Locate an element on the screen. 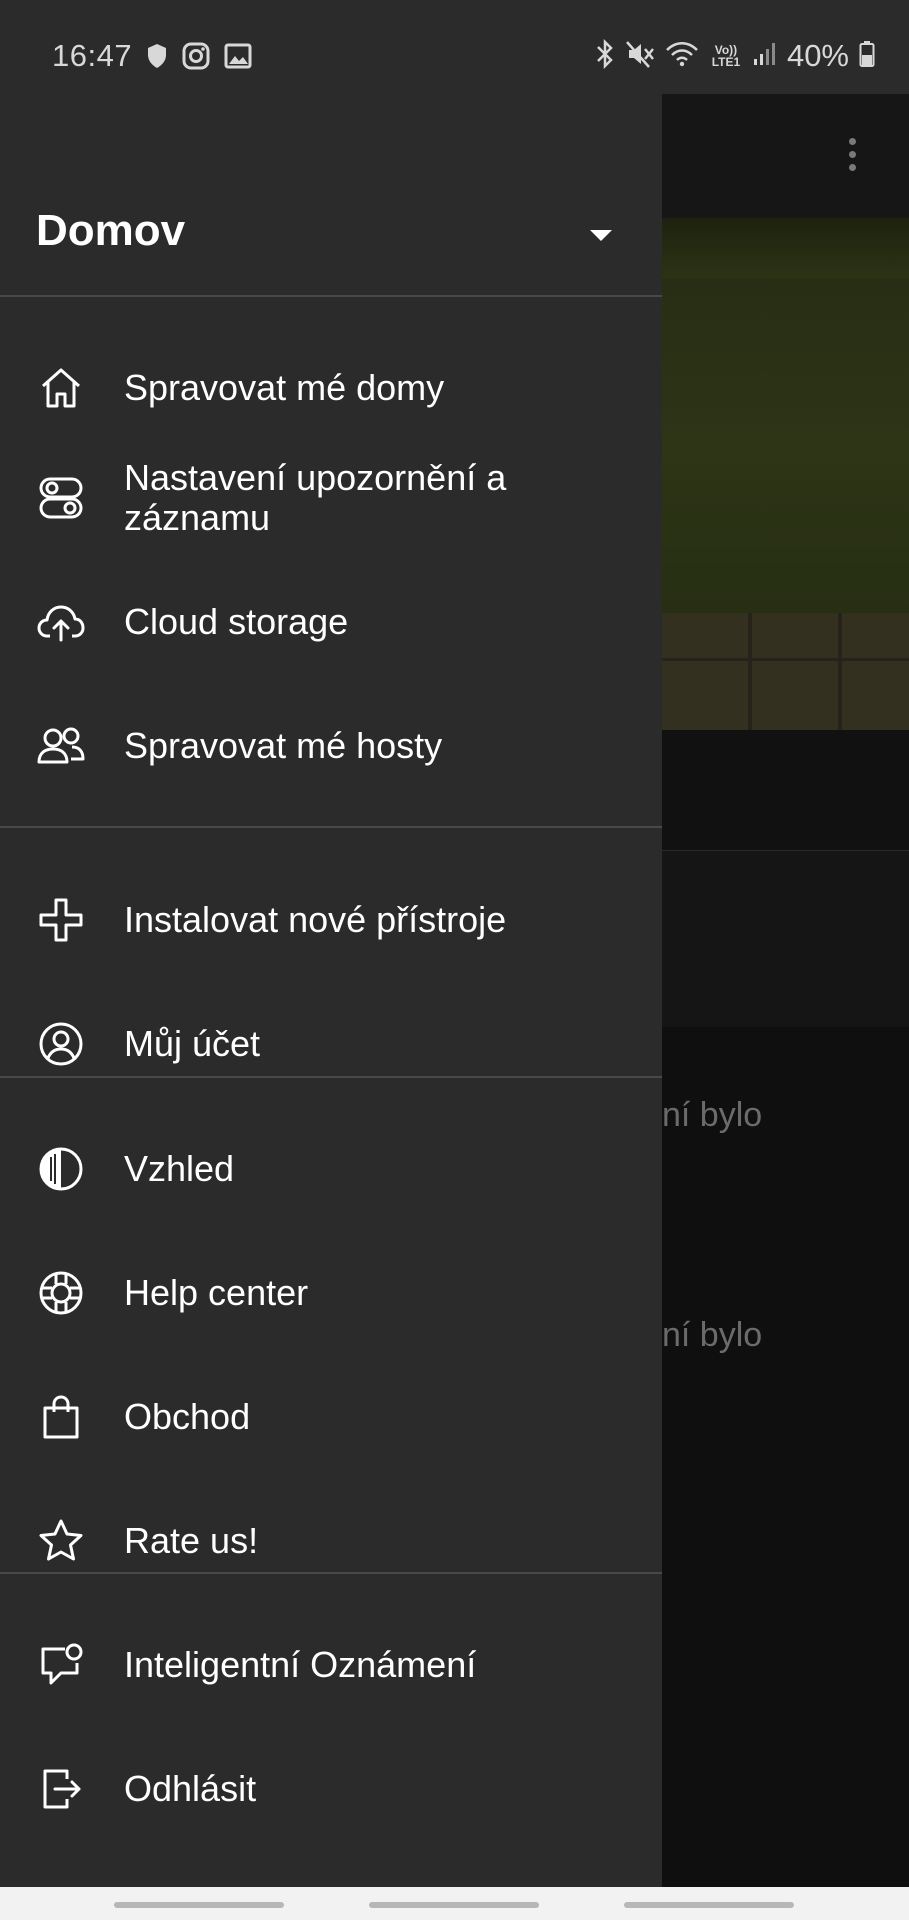  system-nav-bar is located at coordinates (454, 1903).